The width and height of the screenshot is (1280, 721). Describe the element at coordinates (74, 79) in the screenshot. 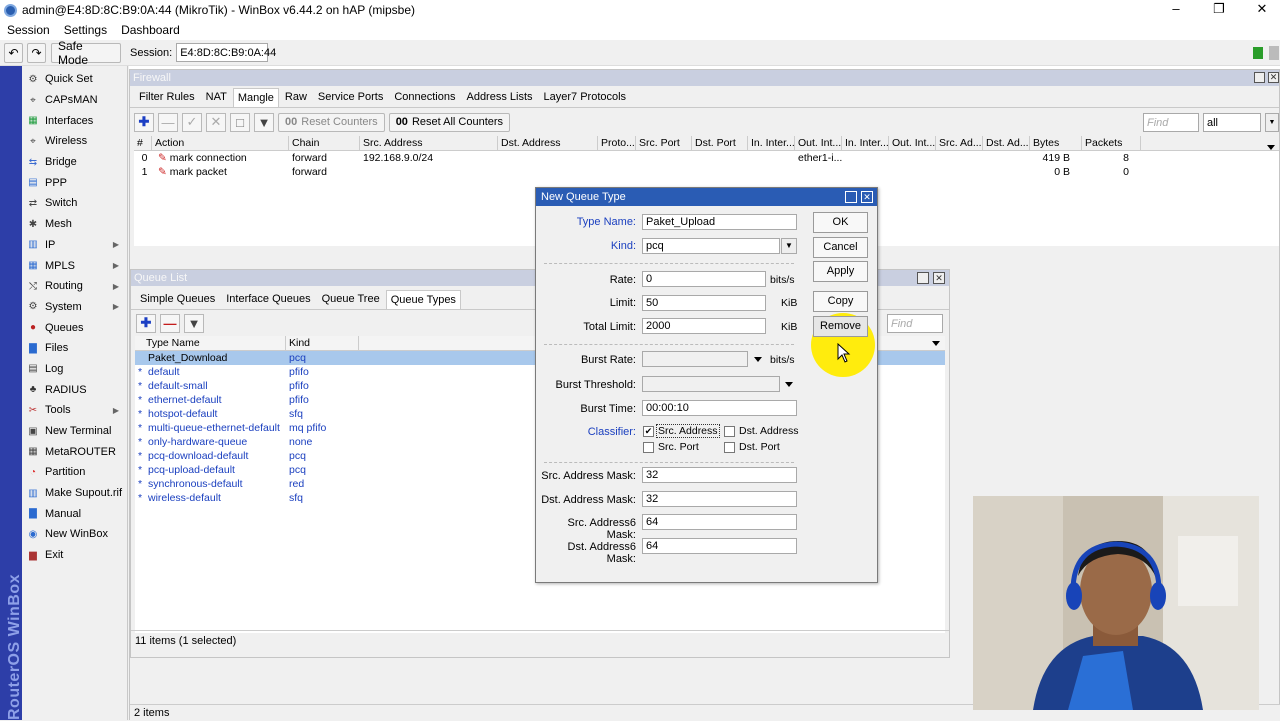

I see `sidebar-item-quick-set: ⚙ Quick Set` at that location.